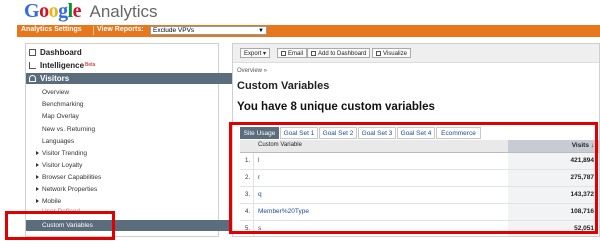 The height and width of the screenshot is (245, 600). What do you see at coordinates (416, 133) in the screenshot?
I see `tab-goal-set-4: Goal Set 4` at bounding box center [416, 133].